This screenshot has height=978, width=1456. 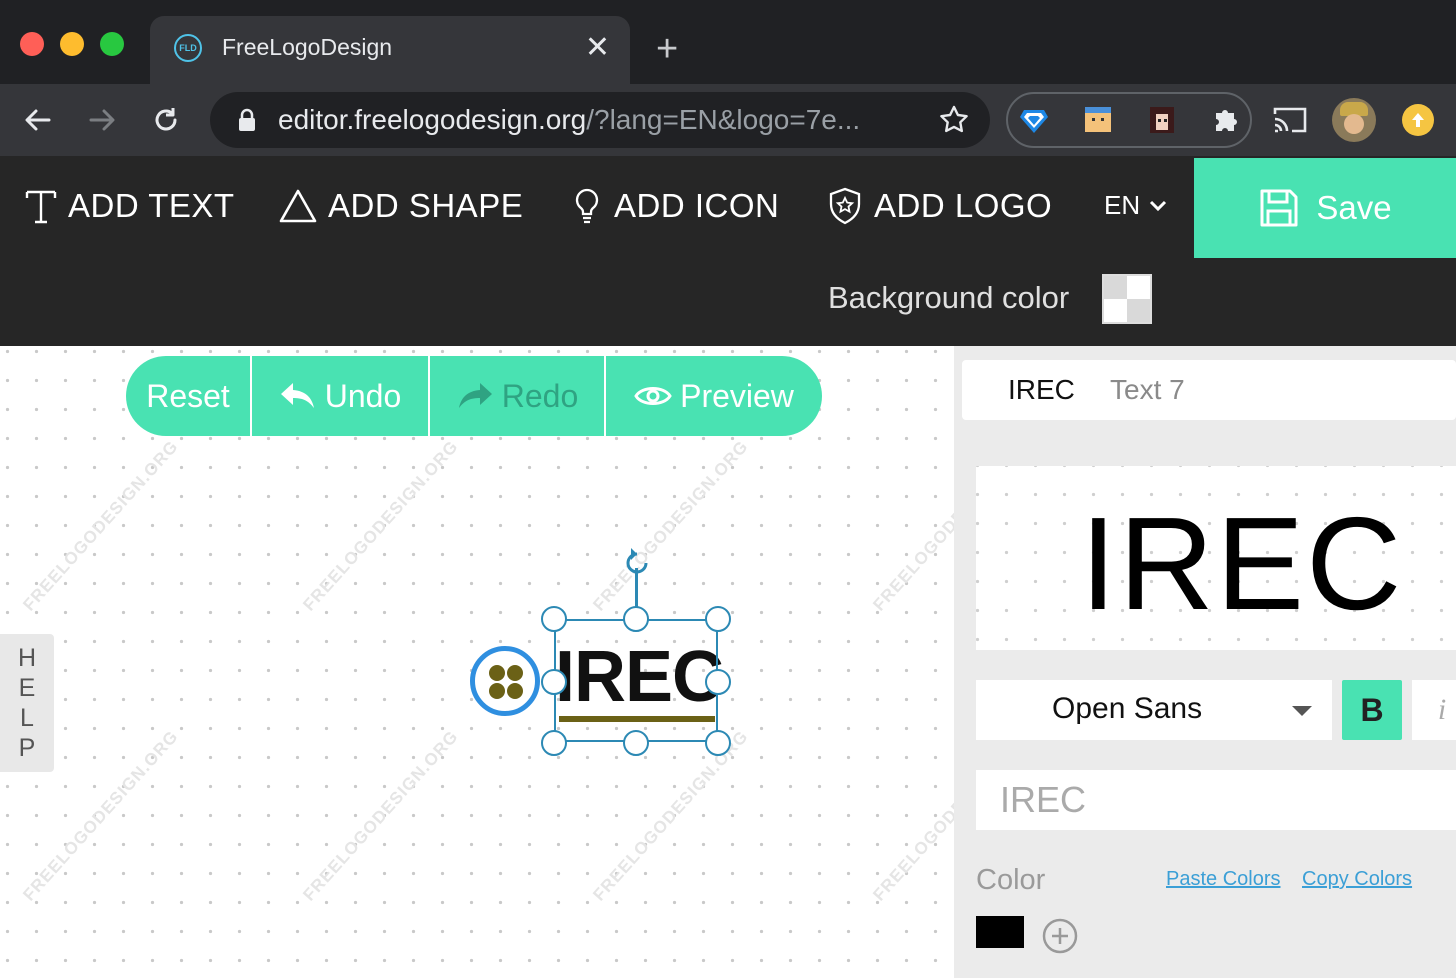 What do you see at coordinates (1279, 208) in the screenshot?
I see `floppy-disk-icon` at bounding box center [1279, 208].